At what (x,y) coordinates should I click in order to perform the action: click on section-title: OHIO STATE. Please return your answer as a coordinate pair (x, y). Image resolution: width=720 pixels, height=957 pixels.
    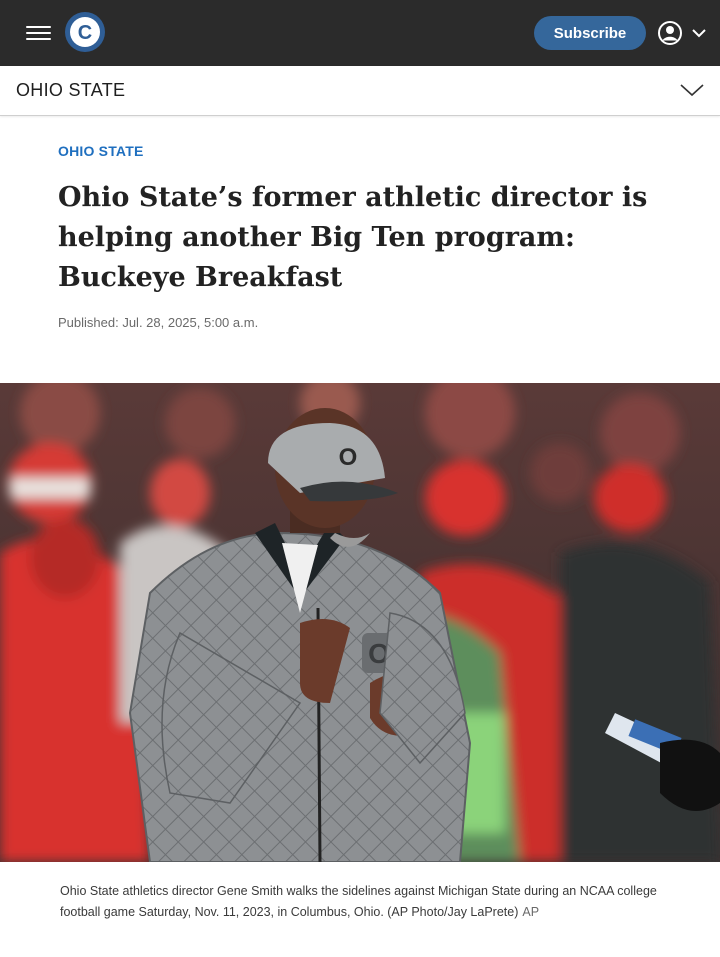
    Looking at the image, I should click on (70, 90).